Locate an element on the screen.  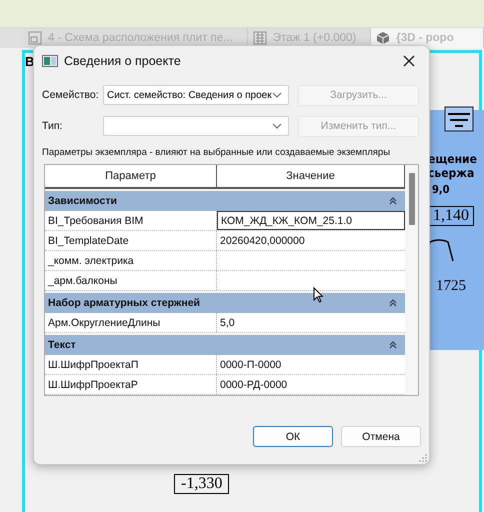
dimension-label: 1725 is located at coordinates (451, 286).